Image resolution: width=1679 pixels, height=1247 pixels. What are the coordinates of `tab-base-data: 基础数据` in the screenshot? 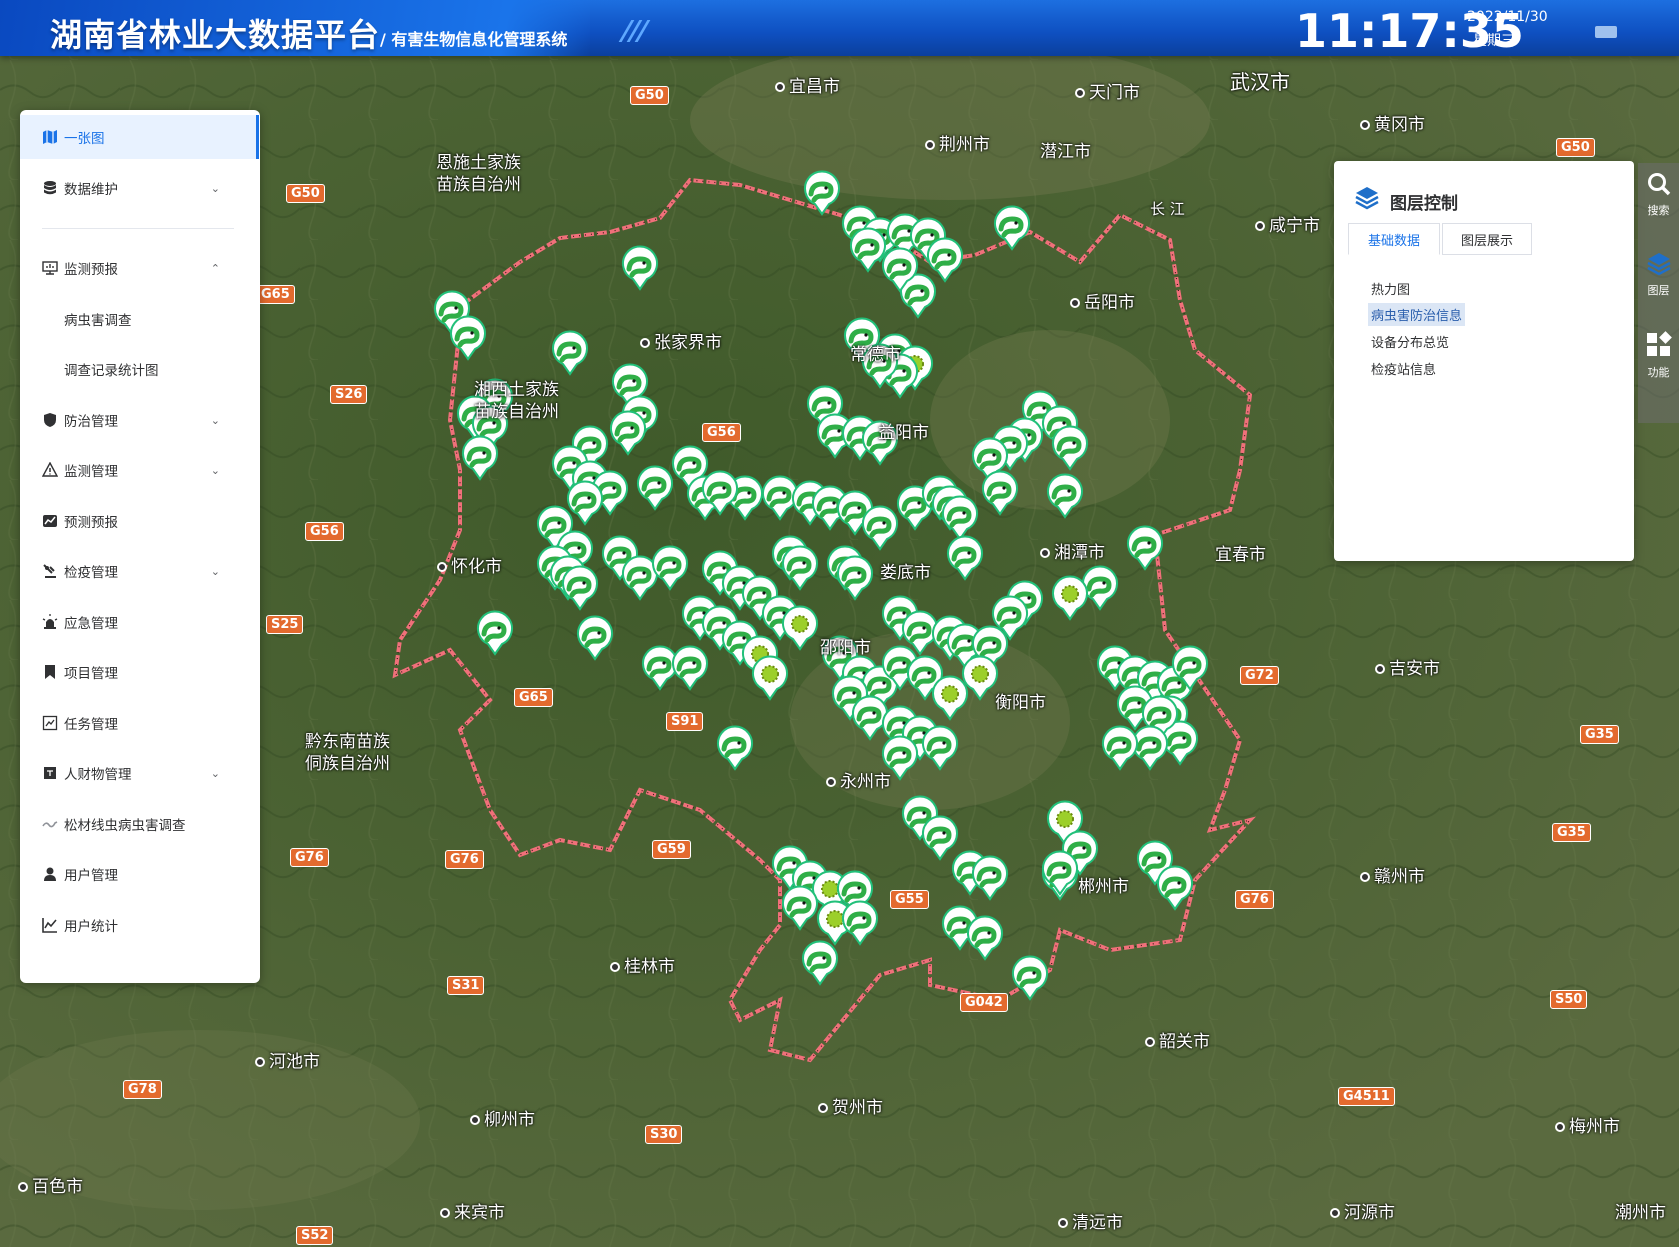 It's located at (1394, 239).